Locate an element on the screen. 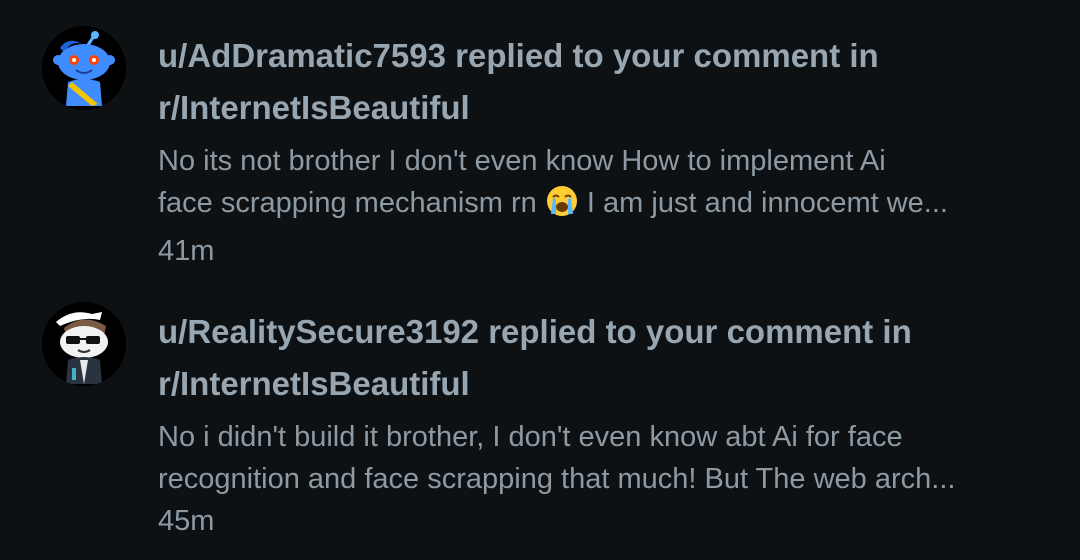 This screenshot has height=560, width=1080. sunglasses-snoo-avatar-icon is located at coordinates (84, 344).